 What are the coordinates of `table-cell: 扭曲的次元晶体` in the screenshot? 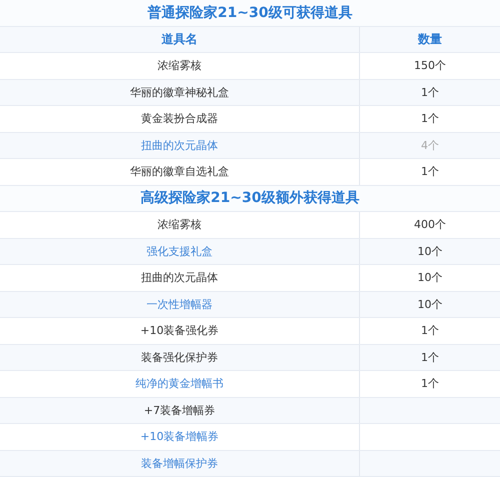 It's located at (180, 277).